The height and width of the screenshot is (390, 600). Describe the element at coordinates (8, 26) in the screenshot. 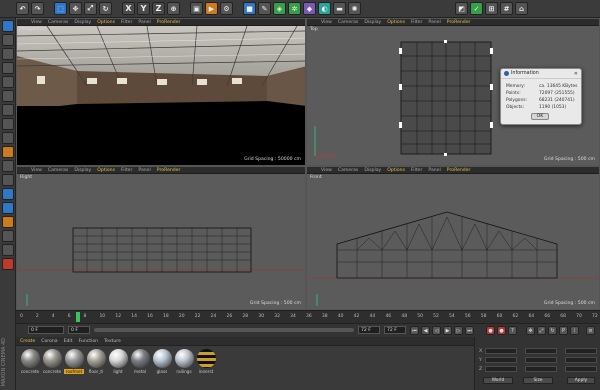

I see `model-mode-icon` at that location.